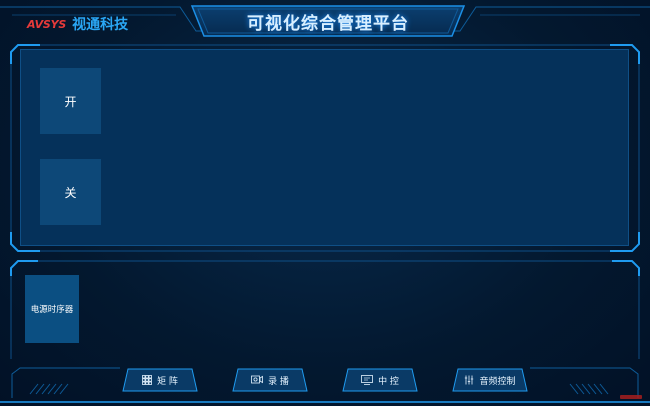 The image size is (650, 406). I want to click on nav-audio-control-button: 音频控制, so click(490, 380).